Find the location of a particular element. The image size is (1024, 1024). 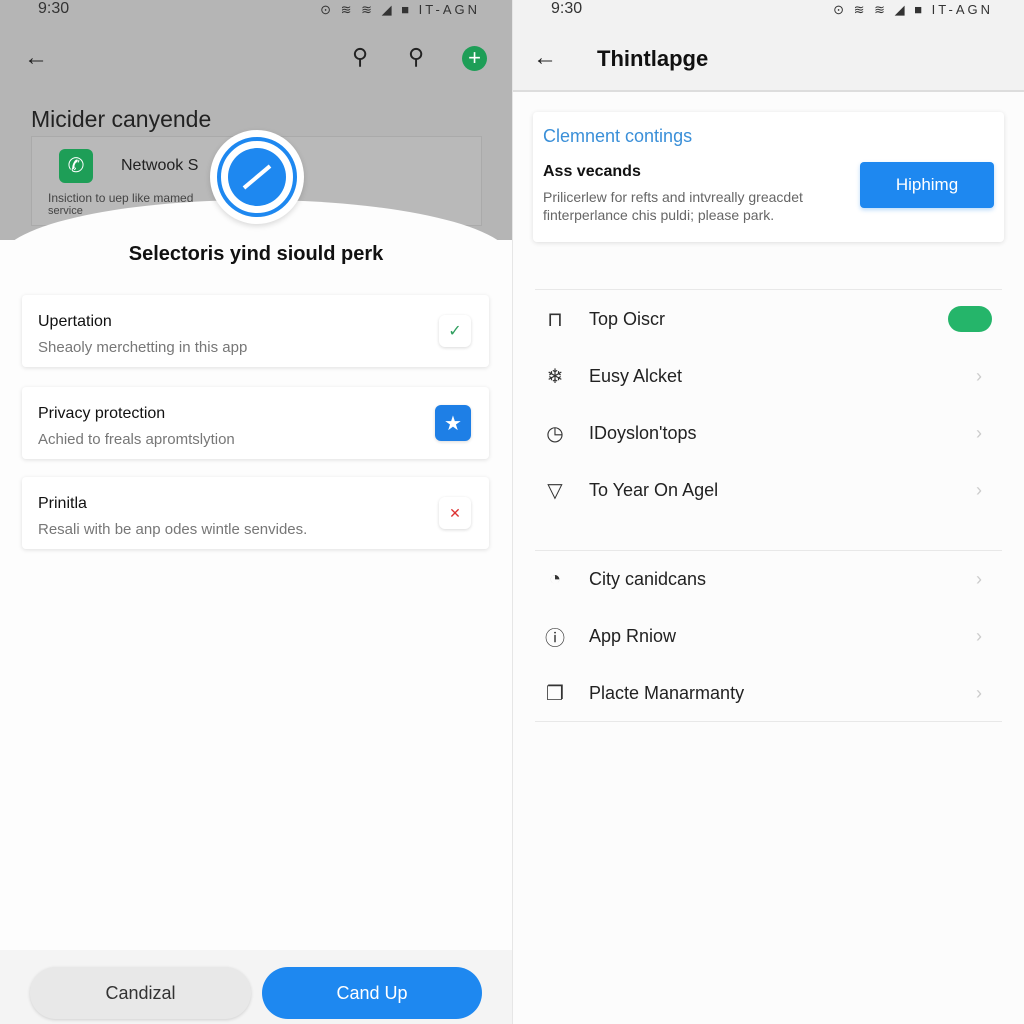

dialog-title: Selectoris yind siould perk is located at coordinates (256, 254).